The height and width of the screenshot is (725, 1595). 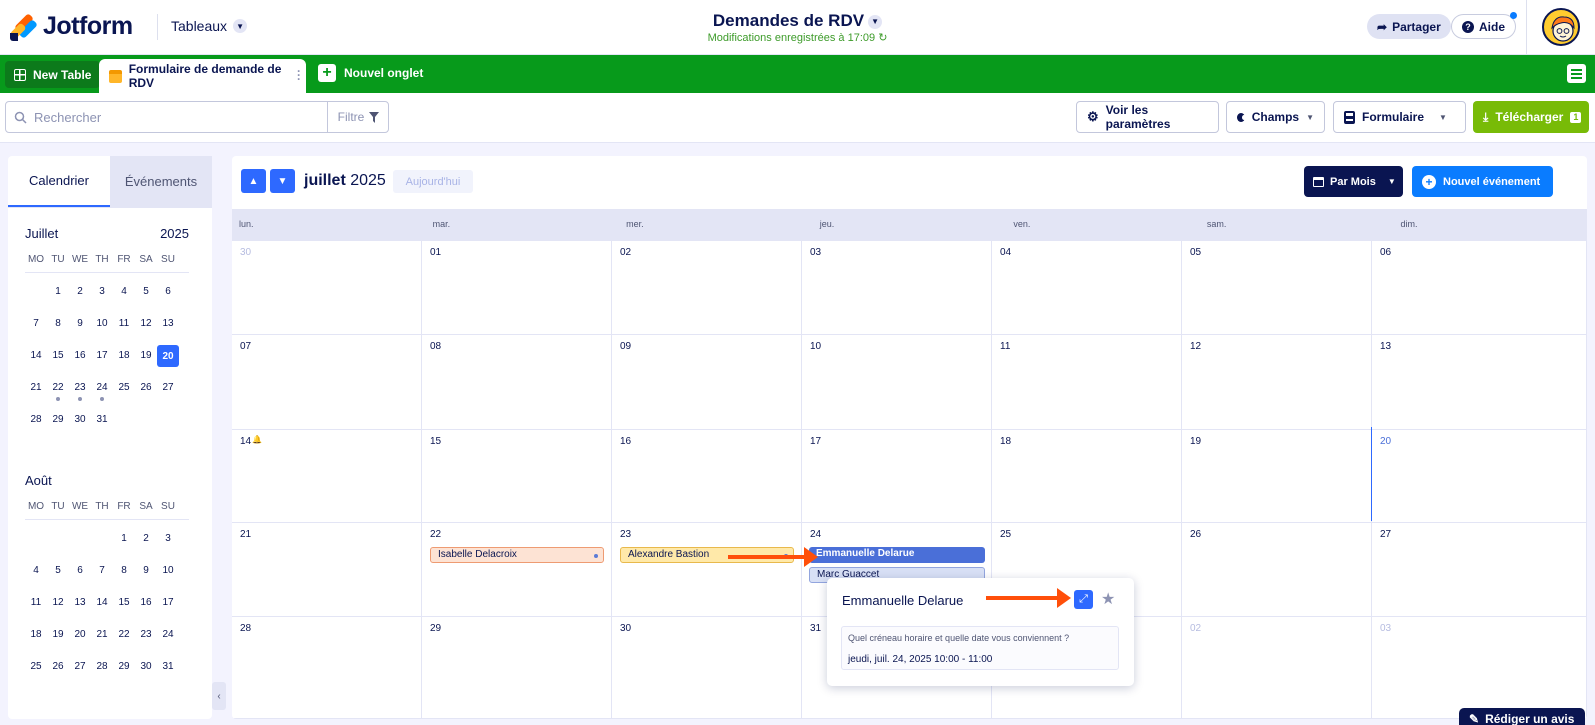 What do you see at coordinates (146, 361) in the screenshot?
I see `mini-day: 19` at bounding box center [146, 361].